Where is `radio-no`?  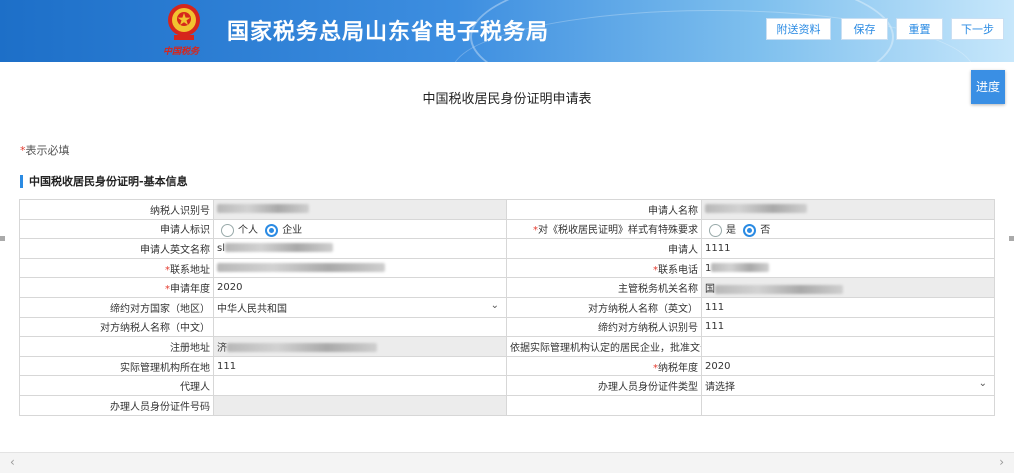
radio-no is located at coordinates (750, 230).